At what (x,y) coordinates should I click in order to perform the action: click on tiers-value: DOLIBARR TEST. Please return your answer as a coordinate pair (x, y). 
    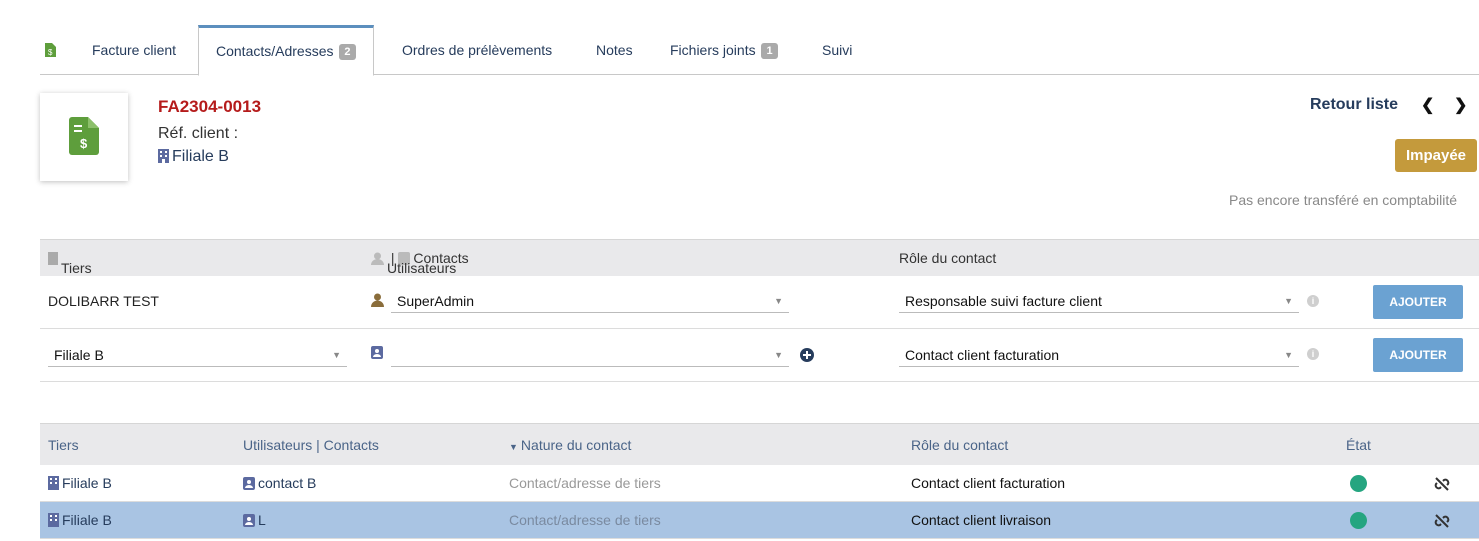
    Looking at the image, I should click on (103, 301).